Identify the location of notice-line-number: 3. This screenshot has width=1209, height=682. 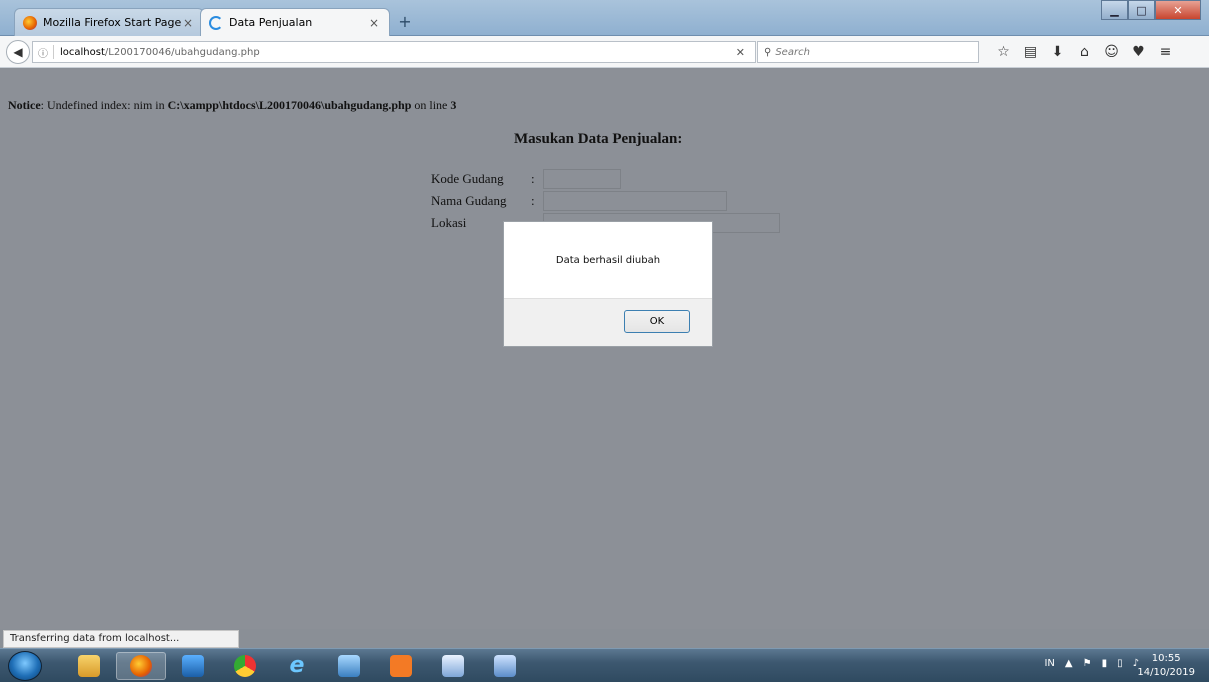
(453, 105).